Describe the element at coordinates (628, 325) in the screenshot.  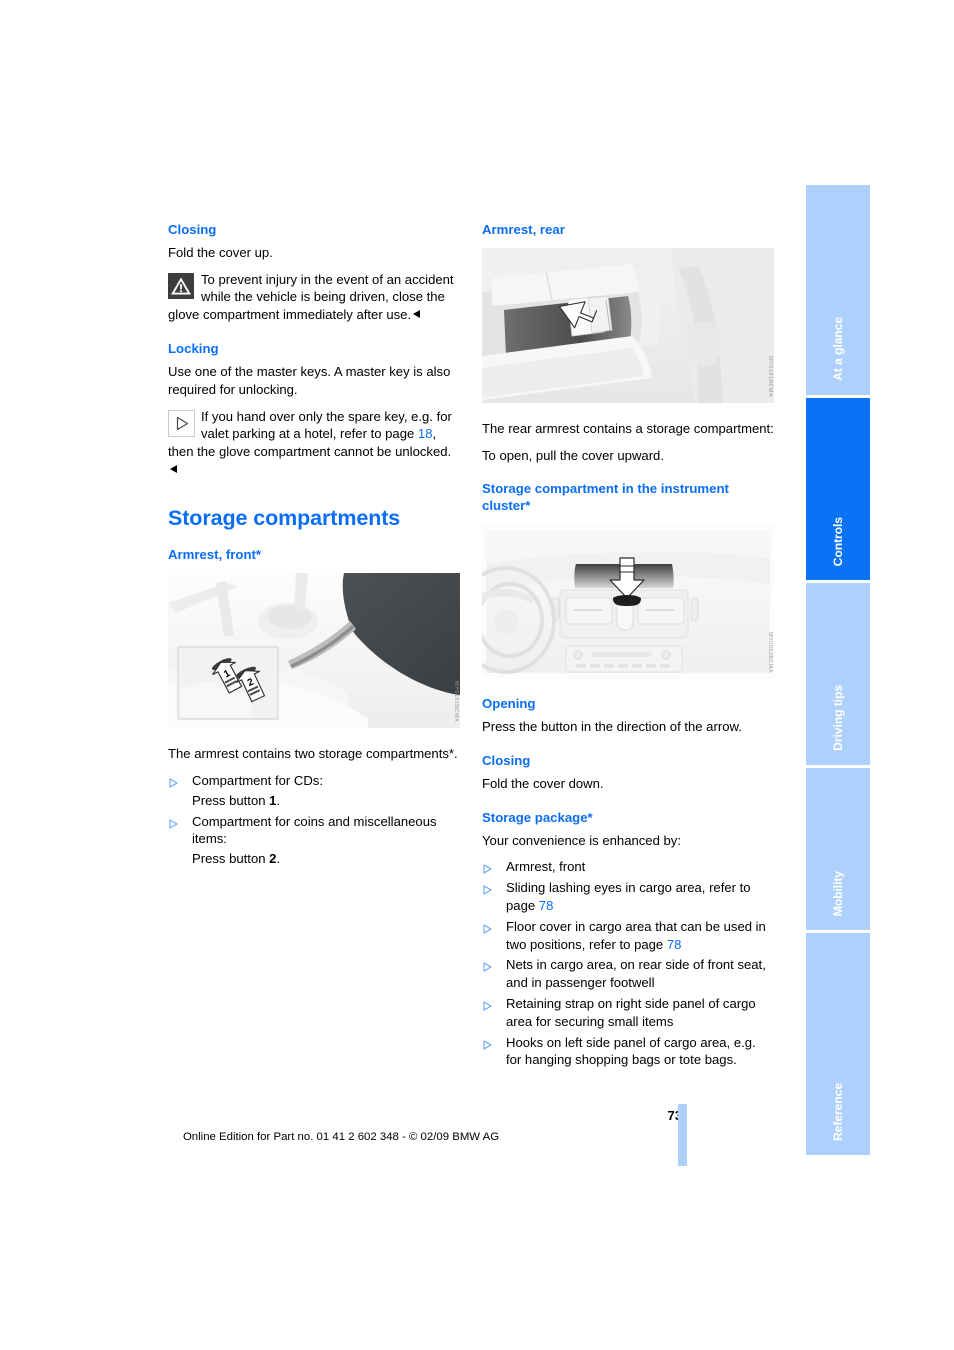
I see `figure-armrest-rear: MY0191BCMA` at that location.